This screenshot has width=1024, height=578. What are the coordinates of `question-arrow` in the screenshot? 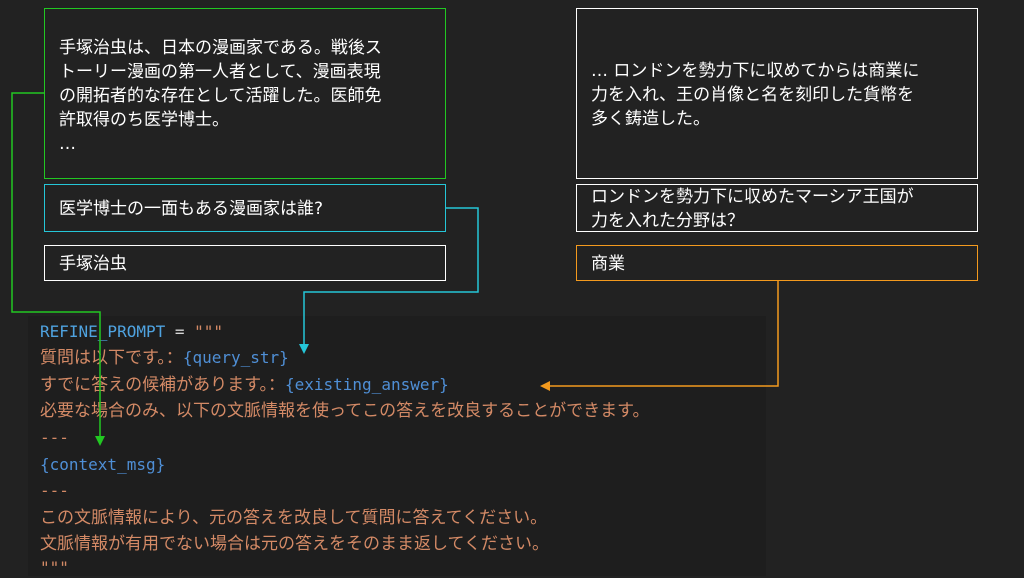 It's located at (389, 280).